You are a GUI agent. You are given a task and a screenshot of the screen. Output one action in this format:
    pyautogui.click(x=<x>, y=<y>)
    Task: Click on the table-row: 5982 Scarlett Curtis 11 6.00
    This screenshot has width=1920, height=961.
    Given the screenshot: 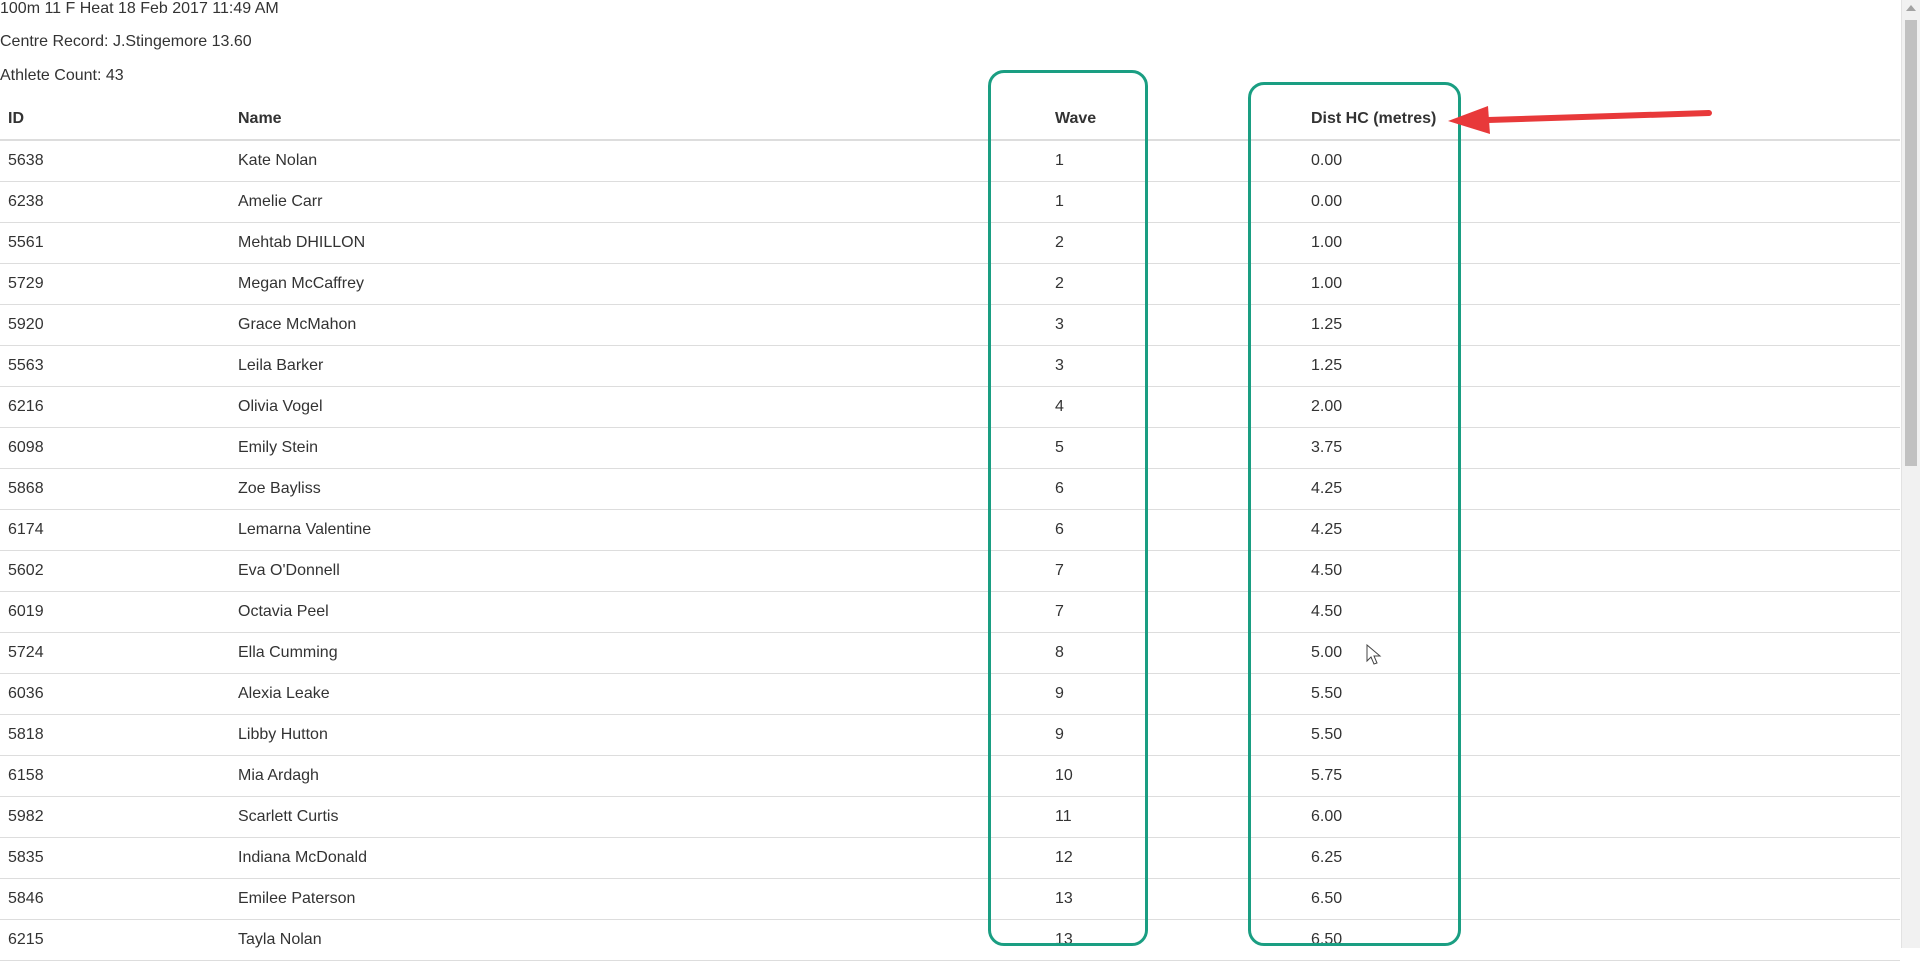 What is the action you would take?
    pyautogui.click(x=950, y=817)
    